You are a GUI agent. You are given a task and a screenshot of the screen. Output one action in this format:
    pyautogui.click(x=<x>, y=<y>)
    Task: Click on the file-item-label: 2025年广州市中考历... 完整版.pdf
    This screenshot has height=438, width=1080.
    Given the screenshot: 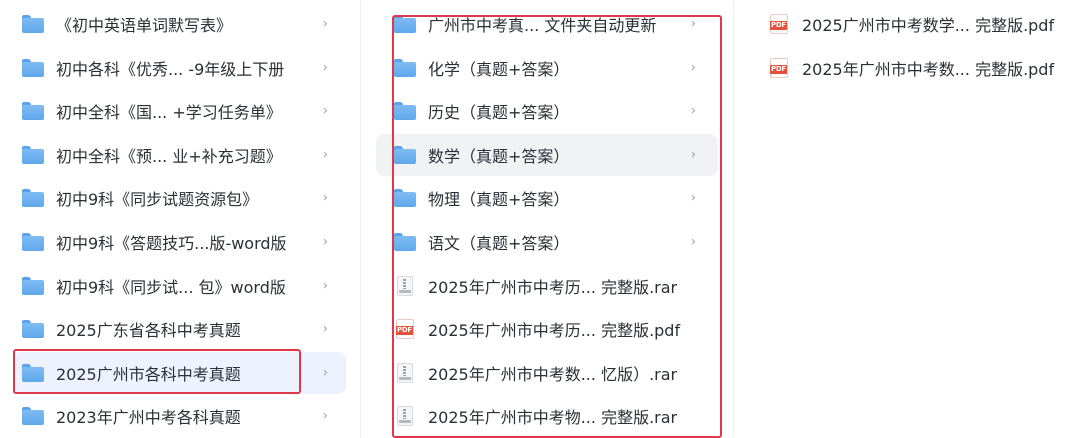 What is the action you would take?
    pyautogui.click(x=554, y=330)
    